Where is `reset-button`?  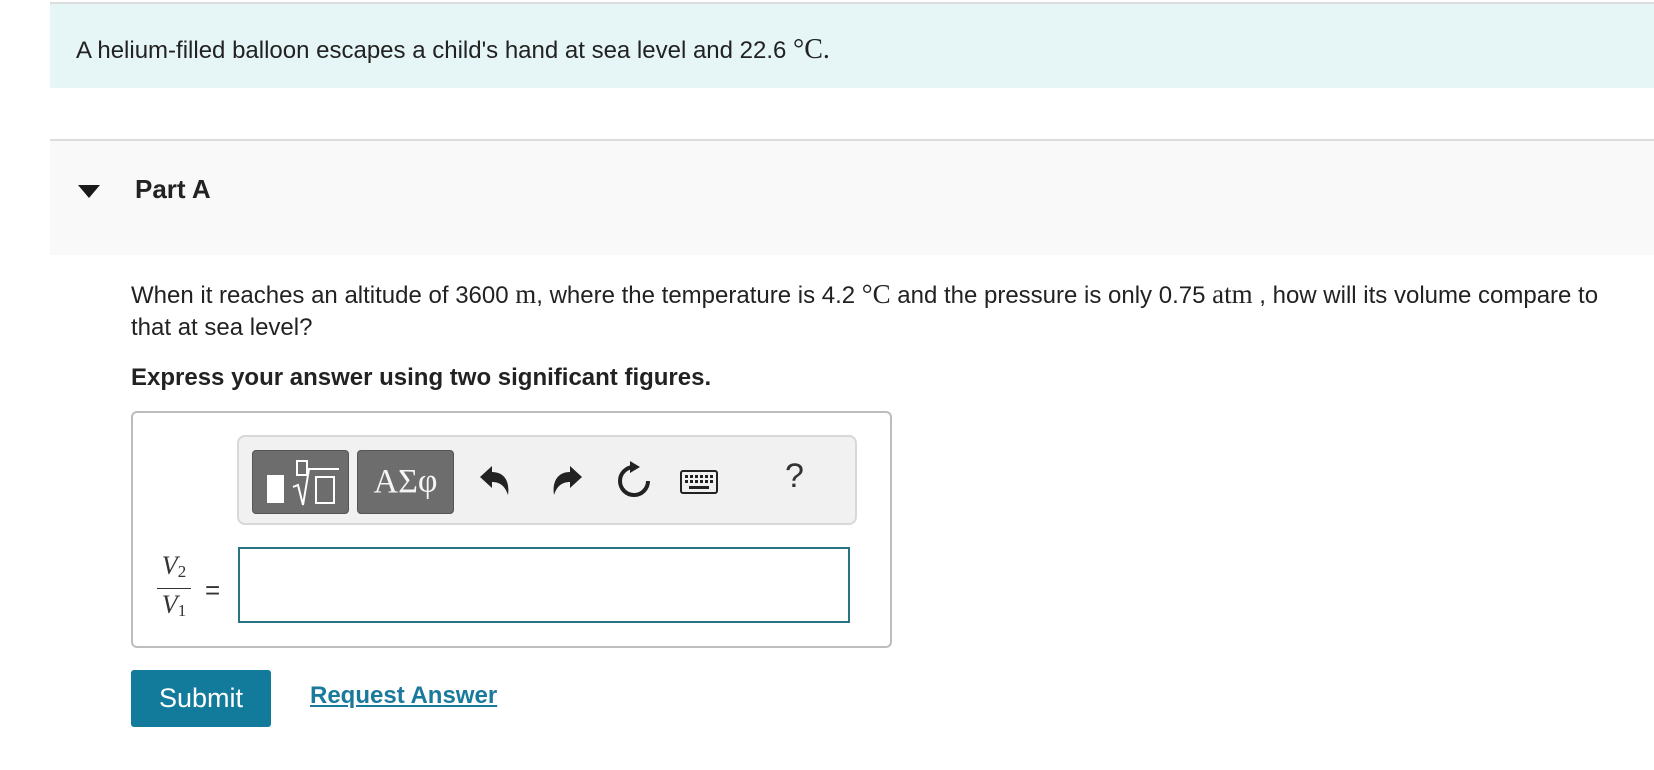 reset-button is located at coordinates (634, 481).